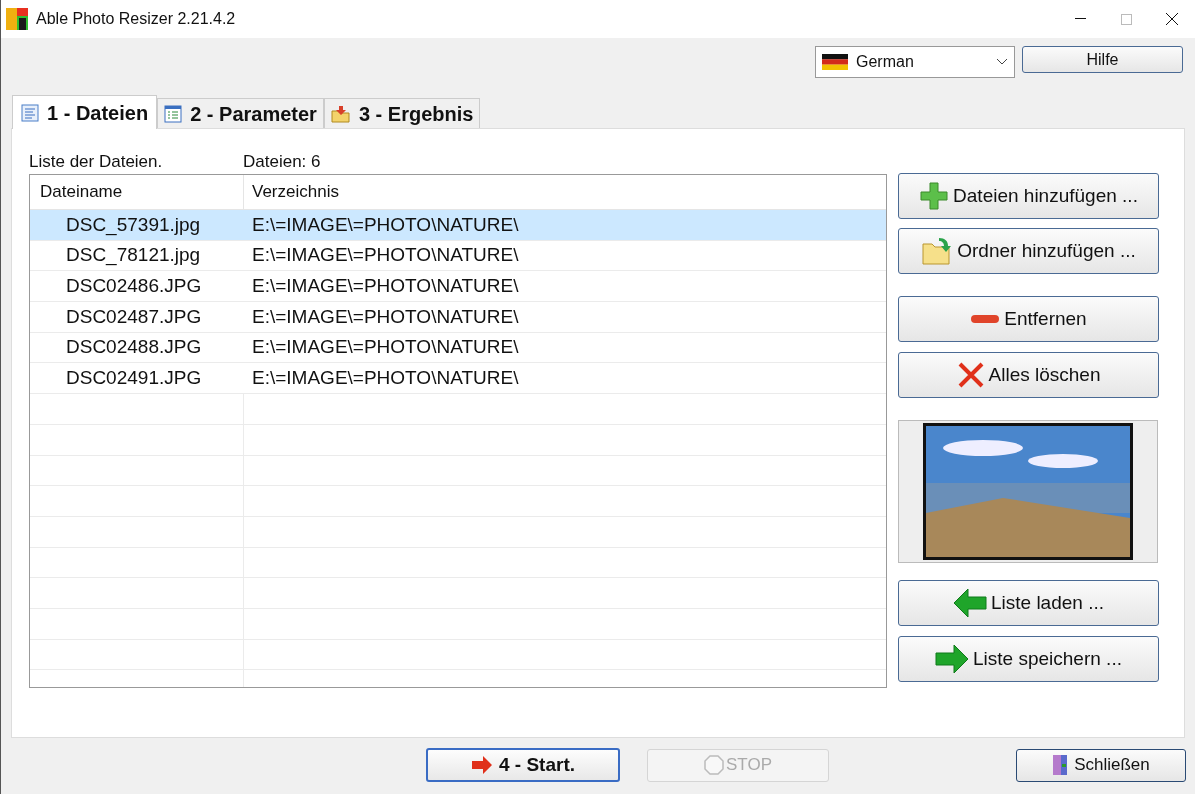 The image size is (1195, 794). What do you see at coordinates (30, 112) in the screenshot?
I see `document-icon` at bounding box center [30, 112].